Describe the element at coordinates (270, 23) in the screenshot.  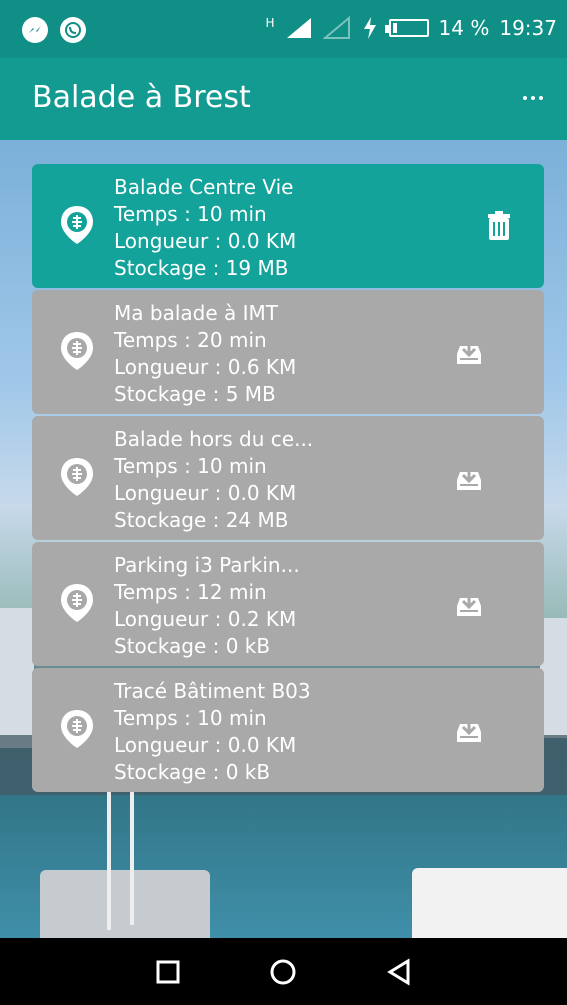
I see `network-type-label: H` at that location.